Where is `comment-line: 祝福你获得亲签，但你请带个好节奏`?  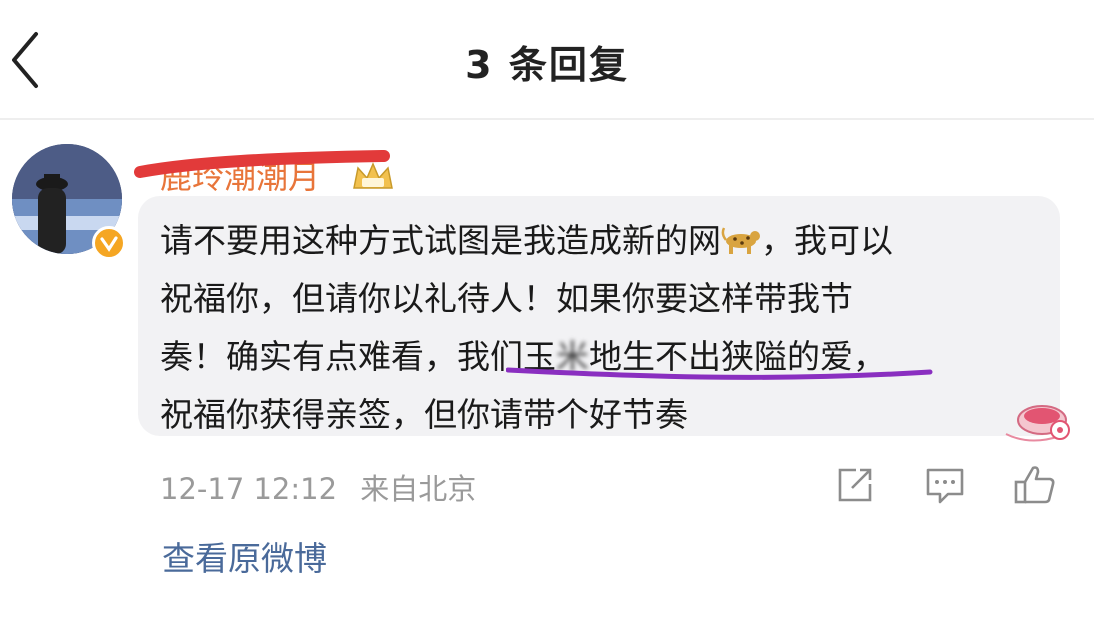 comment-line: 祝福你获得亲签，但你请带个好节奏 is located at coordinates (424, 414).